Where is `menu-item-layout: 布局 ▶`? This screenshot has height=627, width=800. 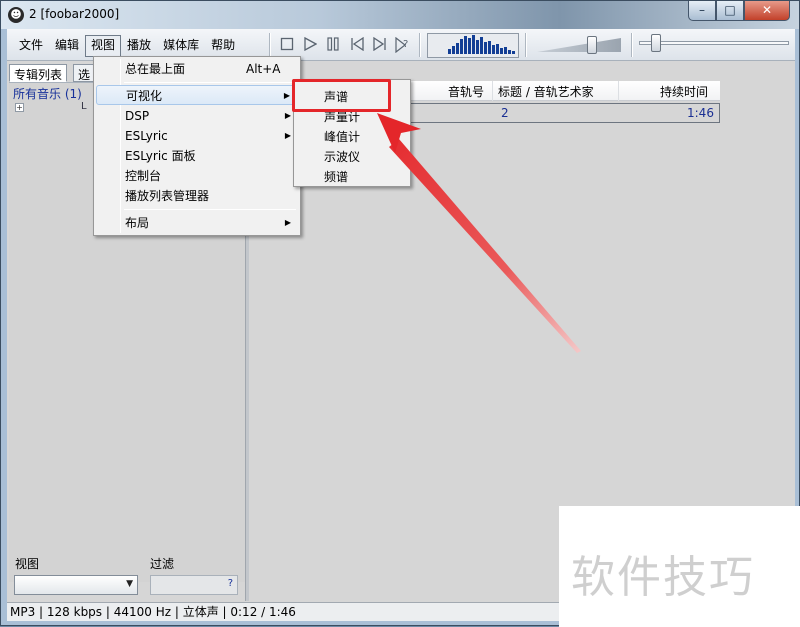 menu-item-layout: 布局 ▶ is located at coordinates (197, 223).